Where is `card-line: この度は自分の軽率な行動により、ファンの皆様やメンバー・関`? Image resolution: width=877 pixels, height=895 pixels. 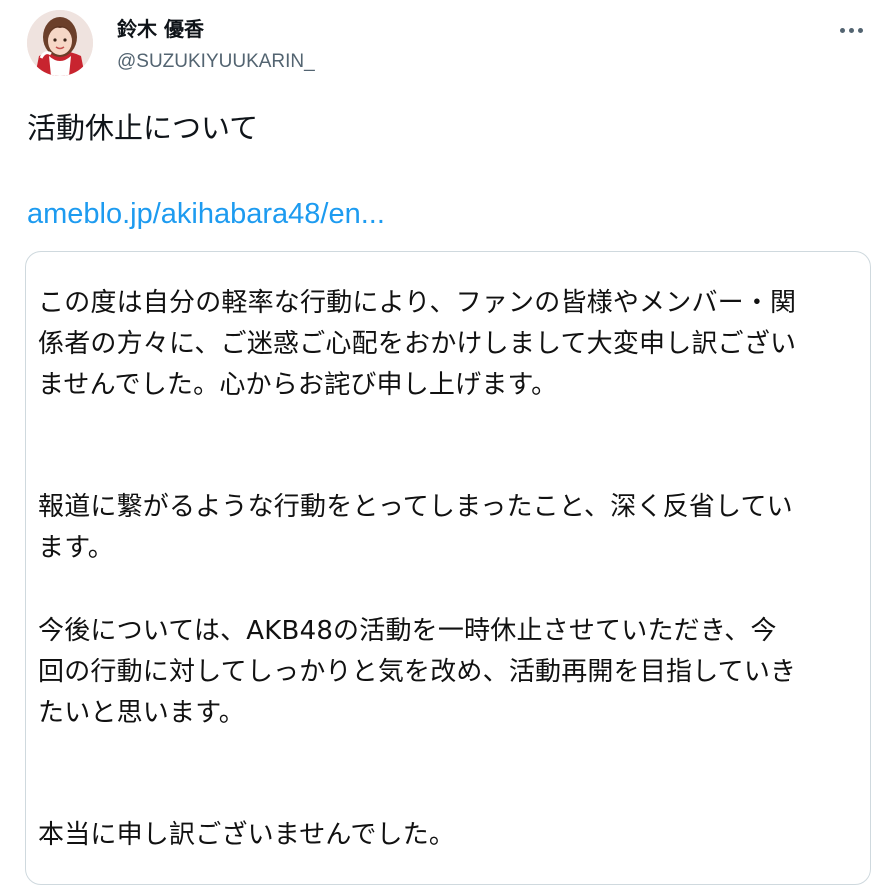
card-line: この度は自分の軽率な行動により、ファンの皆様やメンバー・関 is located at coordinates (417, 303).